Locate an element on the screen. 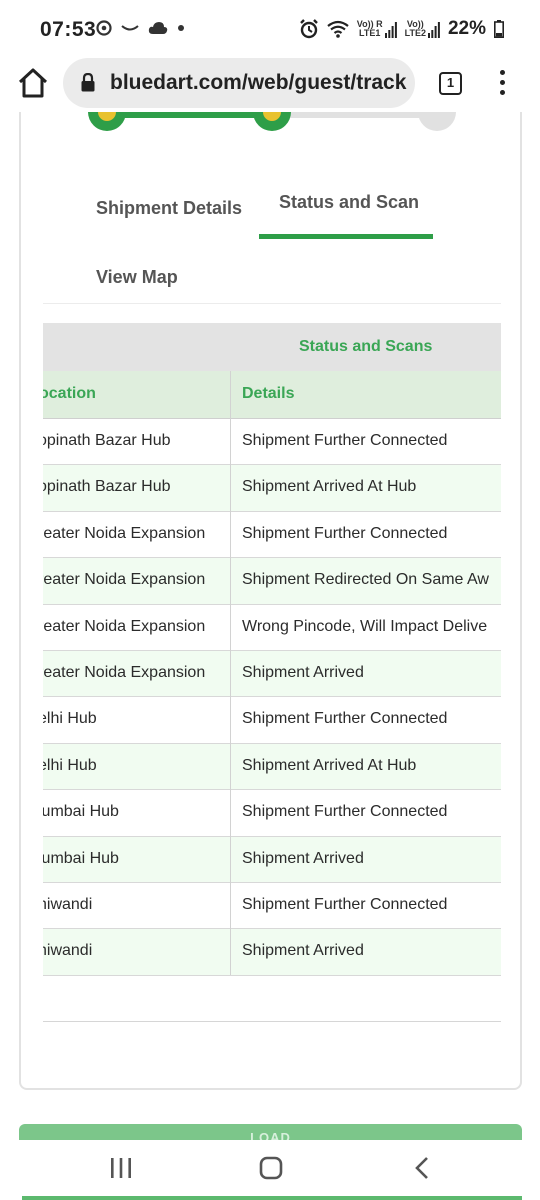  column-divider is located at coordinates (230, 673).